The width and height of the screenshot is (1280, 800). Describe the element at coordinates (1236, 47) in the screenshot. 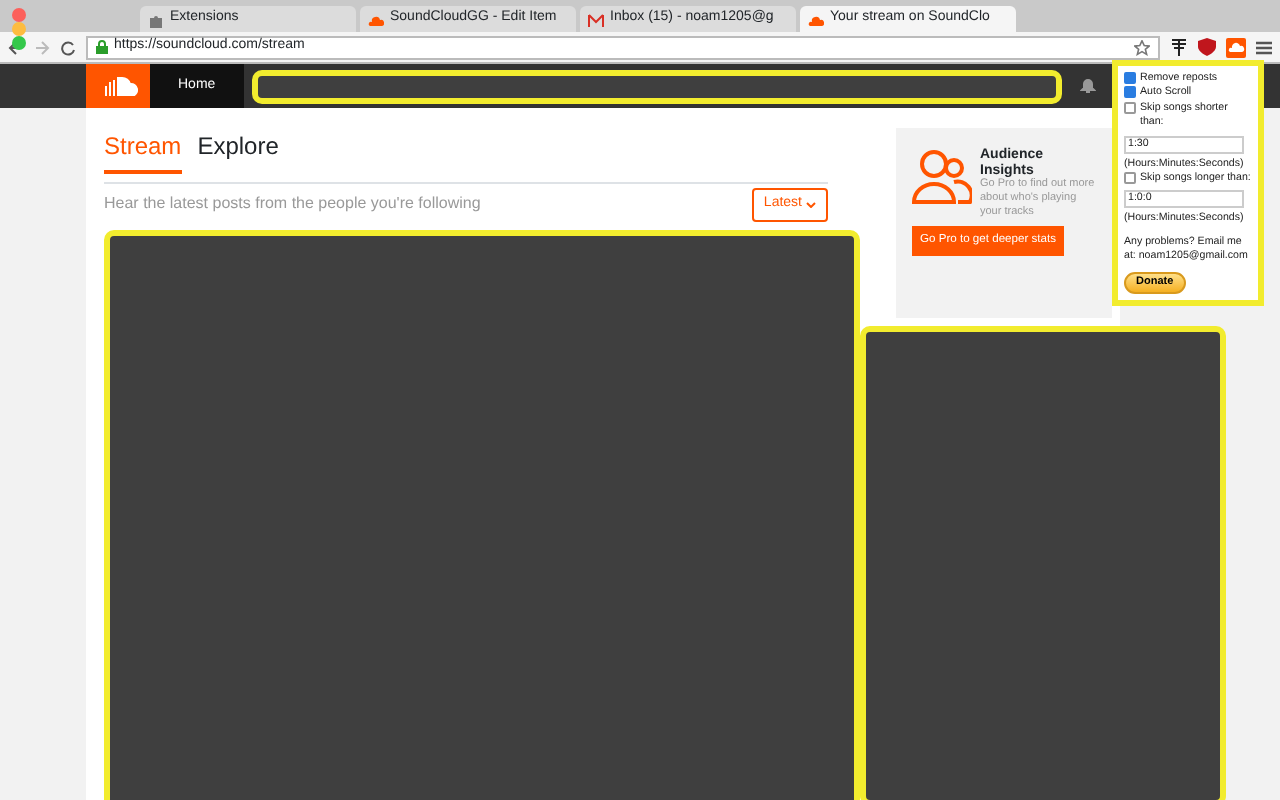

I see `cloud-extension-icon` at that location.